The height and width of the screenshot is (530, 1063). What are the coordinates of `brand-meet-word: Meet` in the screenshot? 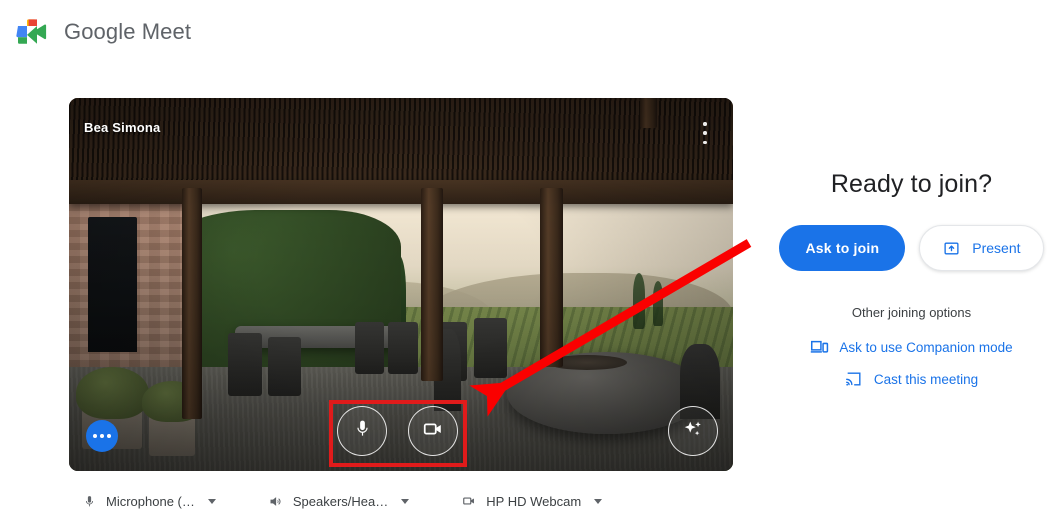 It's located at (163, 31).